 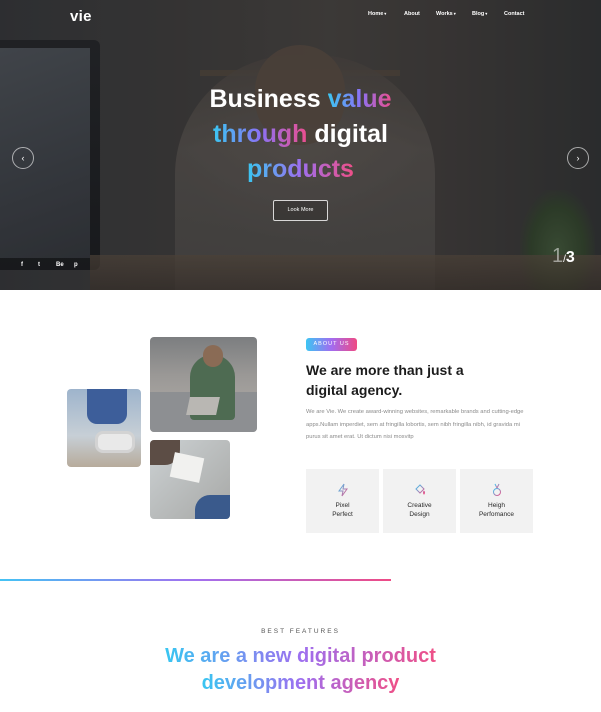 I want to click on nav-item-works: Works▾, so click(x=446, y=14).